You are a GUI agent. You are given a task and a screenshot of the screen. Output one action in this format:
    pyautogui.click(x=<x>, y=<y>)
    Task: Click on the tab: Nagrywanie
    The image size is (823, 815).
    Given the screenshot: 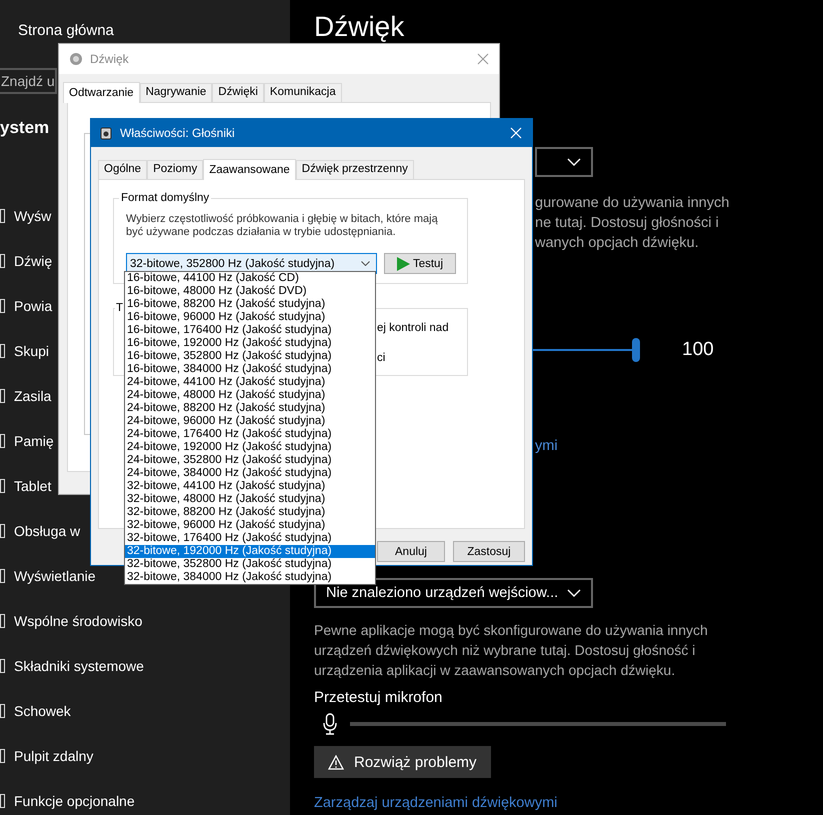 What is the action you would take?
    pyautogui.click(x=176, y=92)
    